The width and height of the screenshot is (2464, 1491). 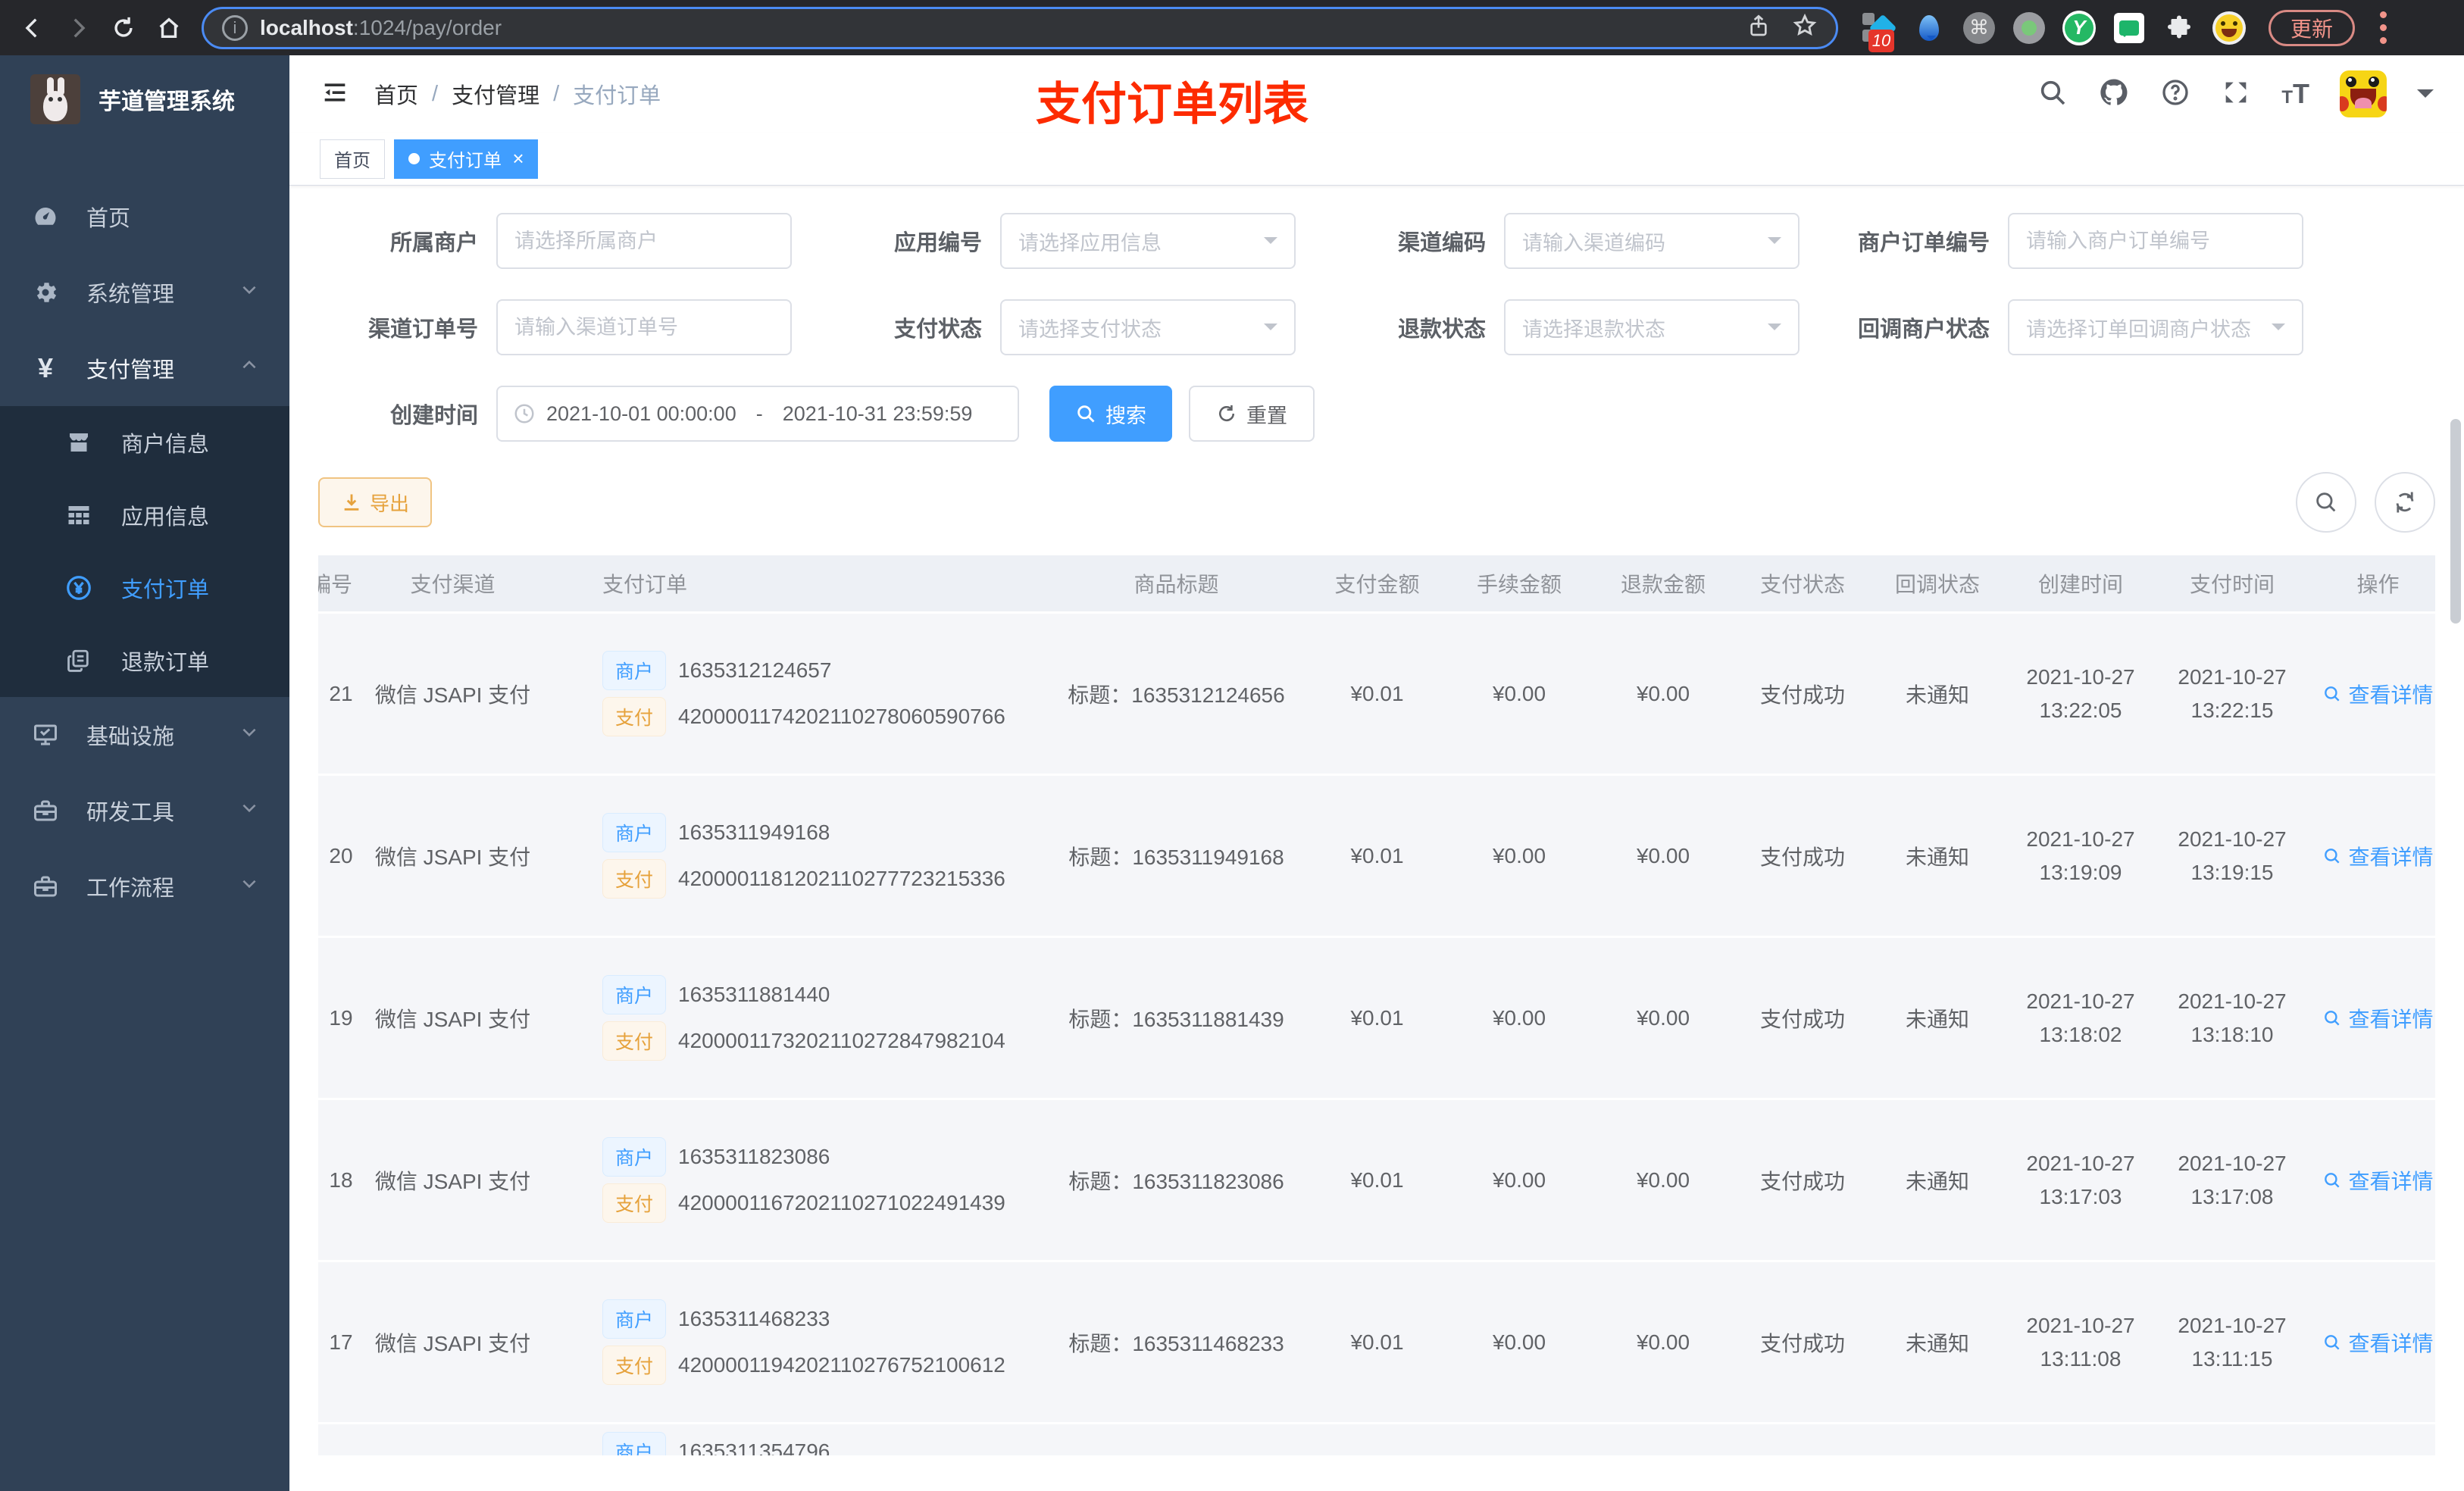 I want to click on help-icon, so click(x=2175, y=94).